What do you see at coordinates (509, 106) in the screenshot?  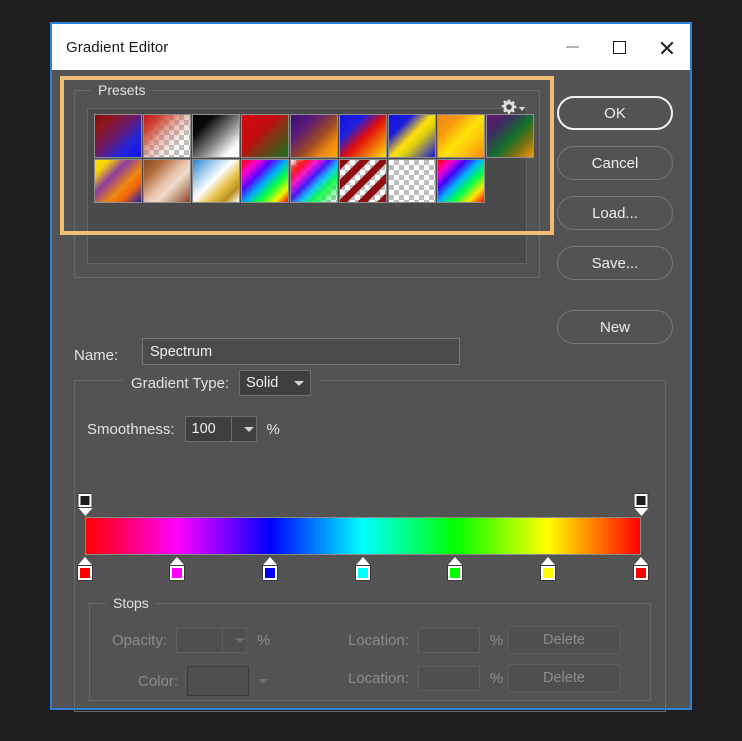 I see `gear-icon` at bounding box center [509, 106].